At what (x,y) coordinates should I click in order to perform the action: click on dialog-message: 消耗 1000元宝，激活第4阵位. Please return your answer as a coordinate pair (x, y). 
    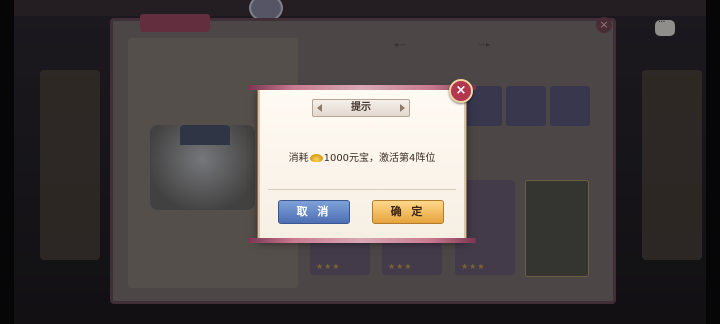
    Looking at the image, I should click on (362, 156).